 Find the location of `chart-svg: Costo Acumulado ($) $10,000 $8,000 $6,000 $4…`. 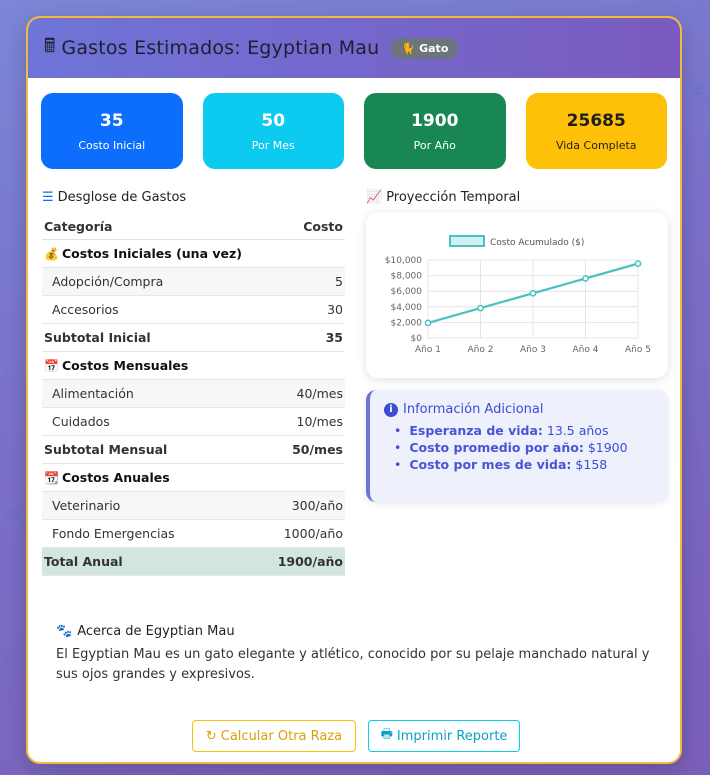

chart-svg: Costo Acumulado ($) $10,000 $8,000 $6,000 $4… is located at coordinates (518, 295).